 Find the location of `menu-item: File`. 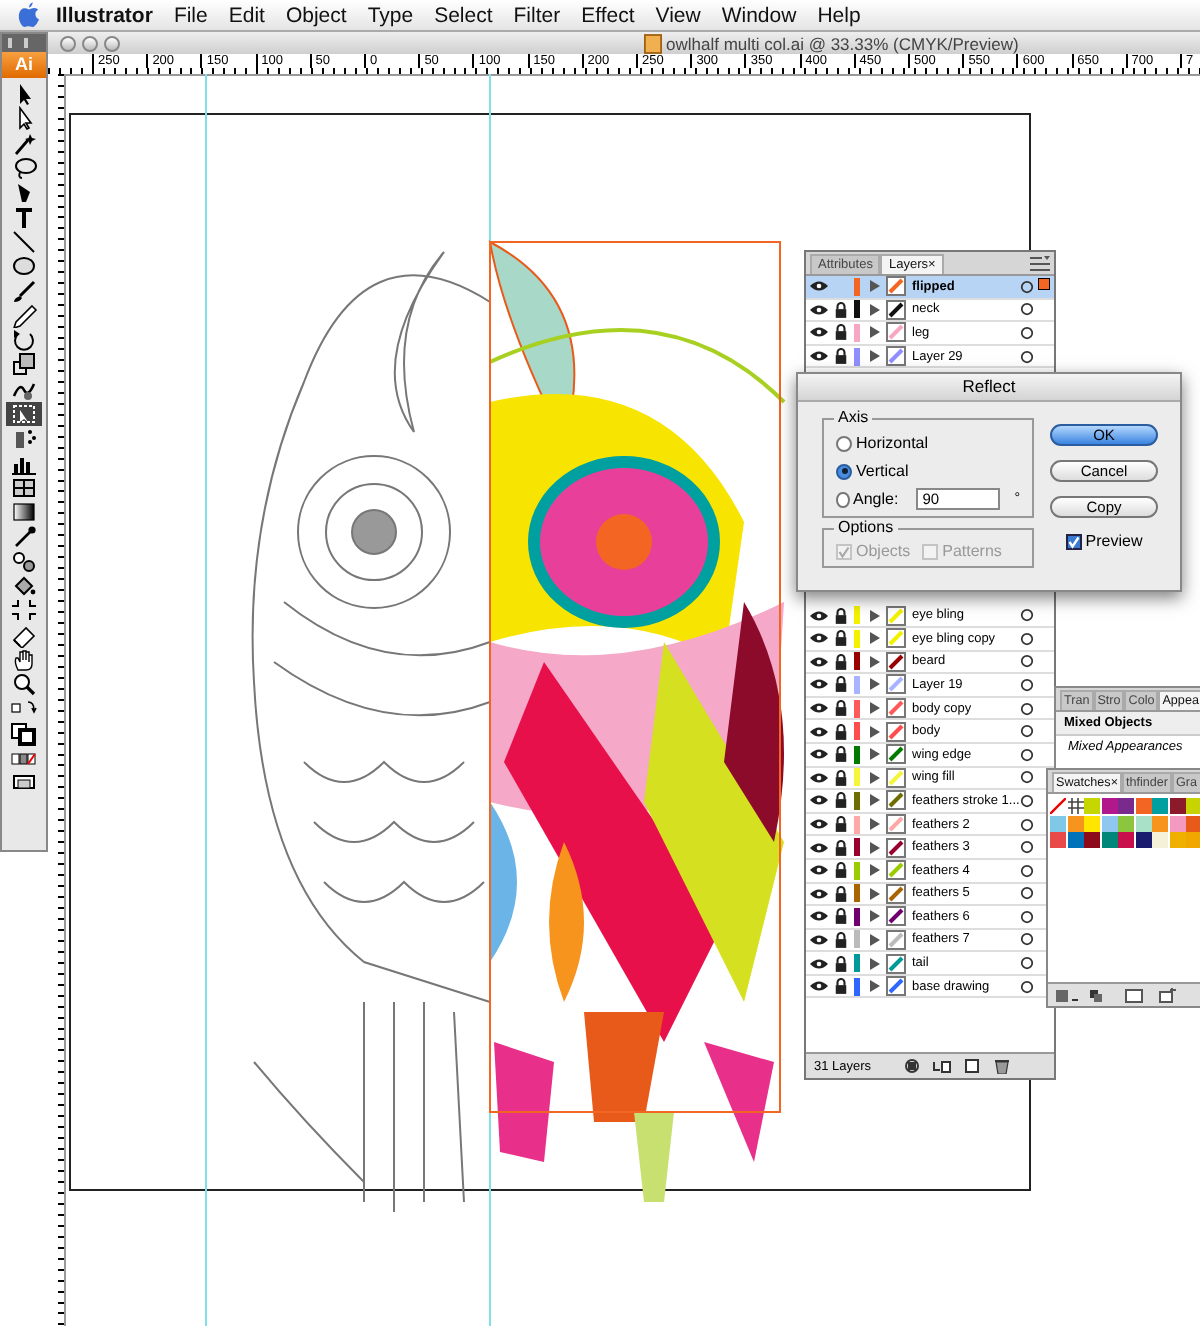

menu-item: File is located at coordinates (190, 15).